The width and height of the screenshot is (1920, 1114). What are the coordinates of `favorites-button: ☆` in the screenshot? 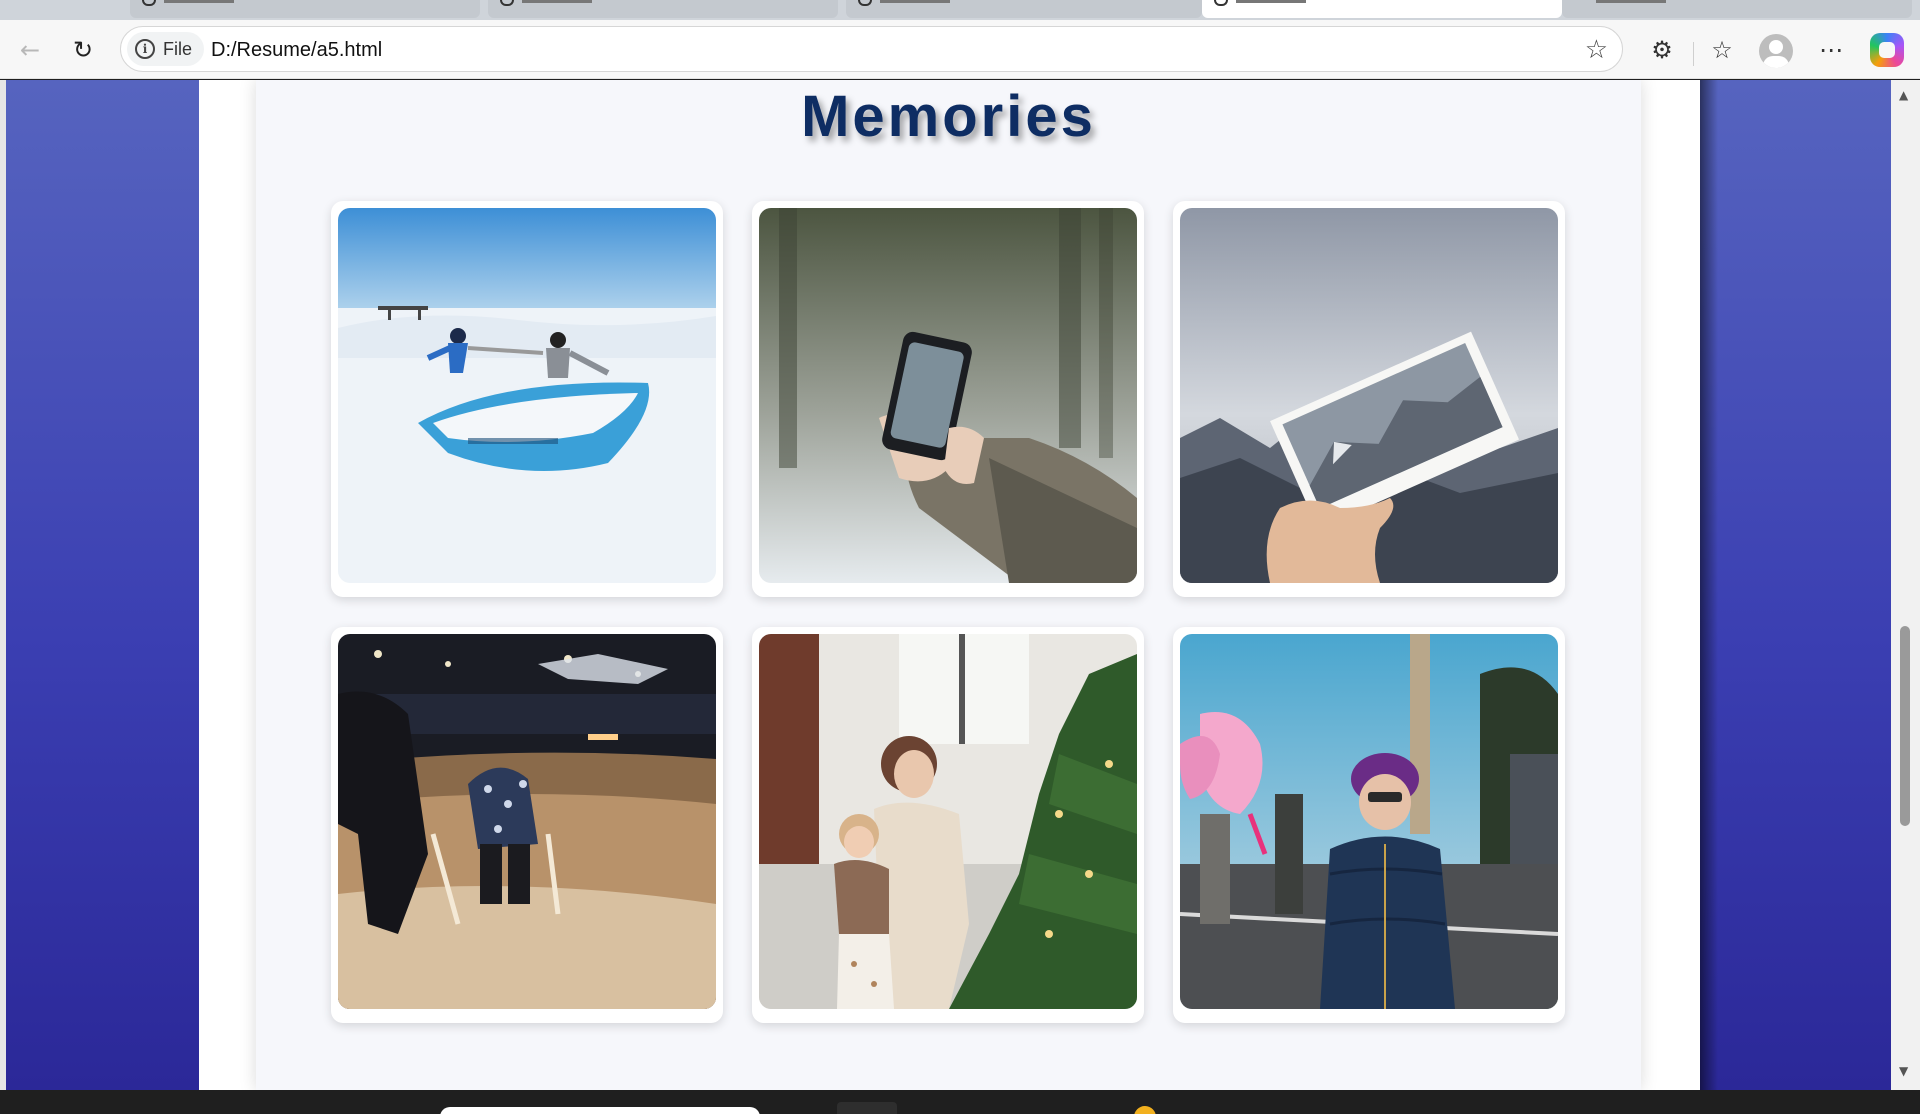 It's located at (1722, 50).